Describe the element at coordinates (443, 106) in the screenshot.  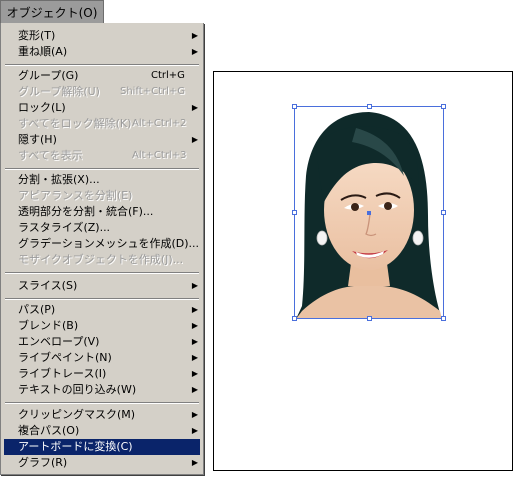
I see `resize-handle-top-right` at that location.